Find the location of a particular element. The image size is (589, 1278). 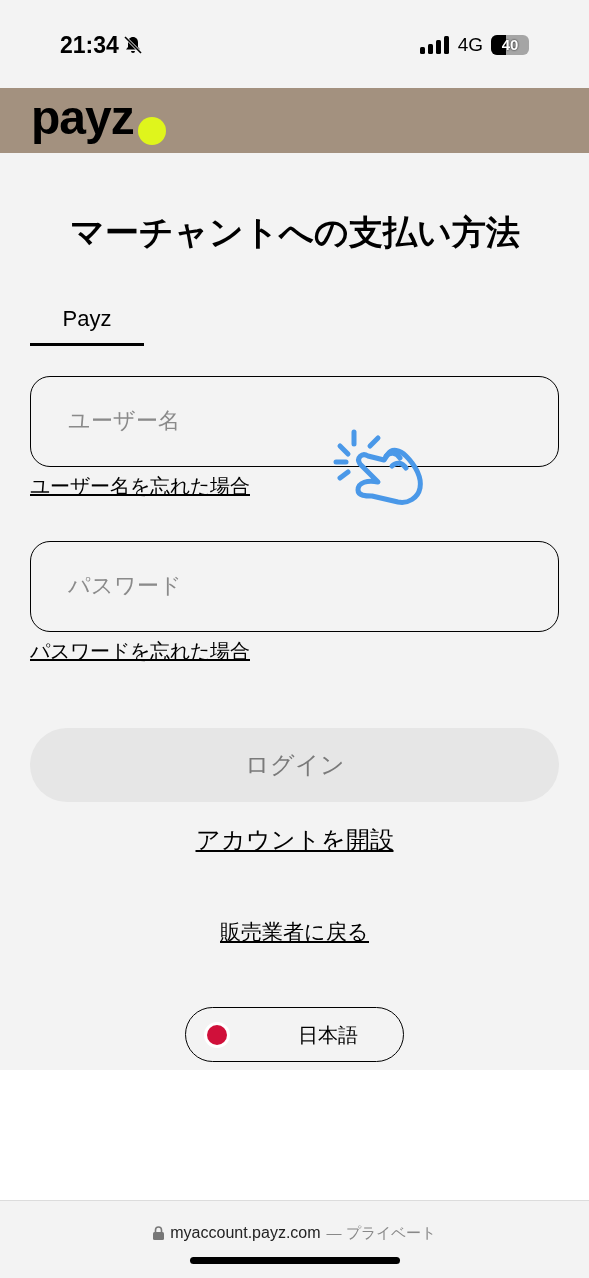

private-label: — プライベート is located at coordinates (381, 1232).